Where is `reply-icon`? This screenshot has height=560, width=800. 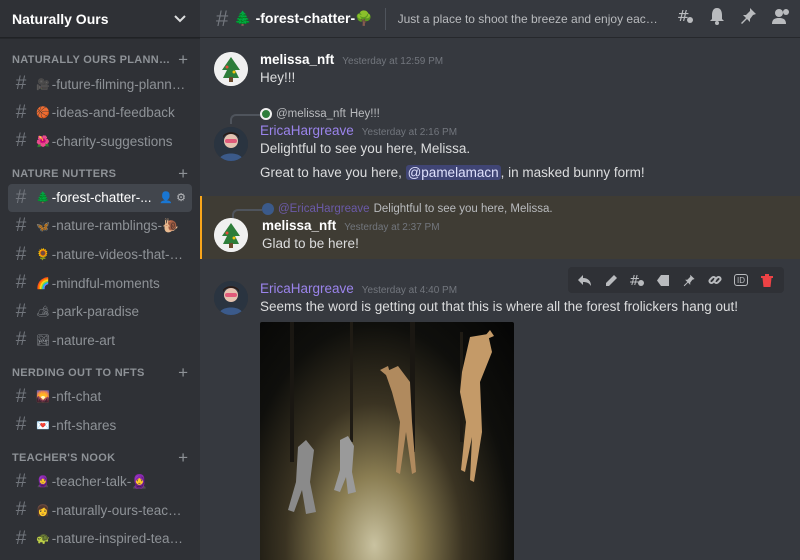
reply-icon is located at coordinates (585, 280).